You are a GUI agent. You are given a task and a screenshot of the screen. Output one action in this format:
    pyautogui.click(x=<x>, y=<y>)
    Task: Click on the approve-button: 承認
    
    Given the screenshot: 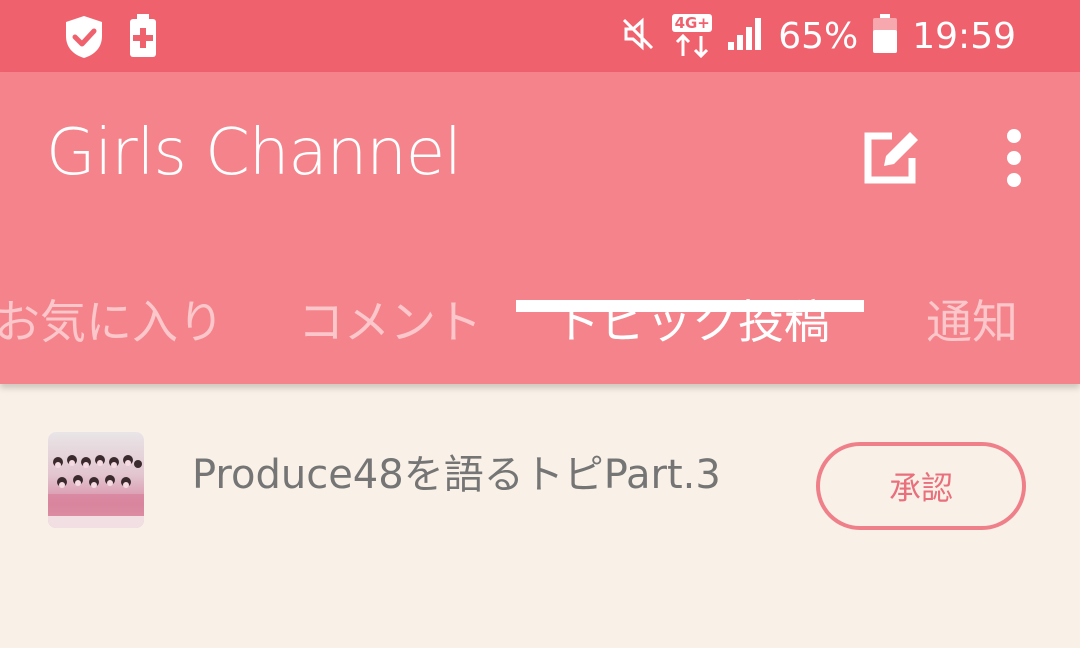 What is the action you would take?
    pyautogui.click(x=921, y=486)
    